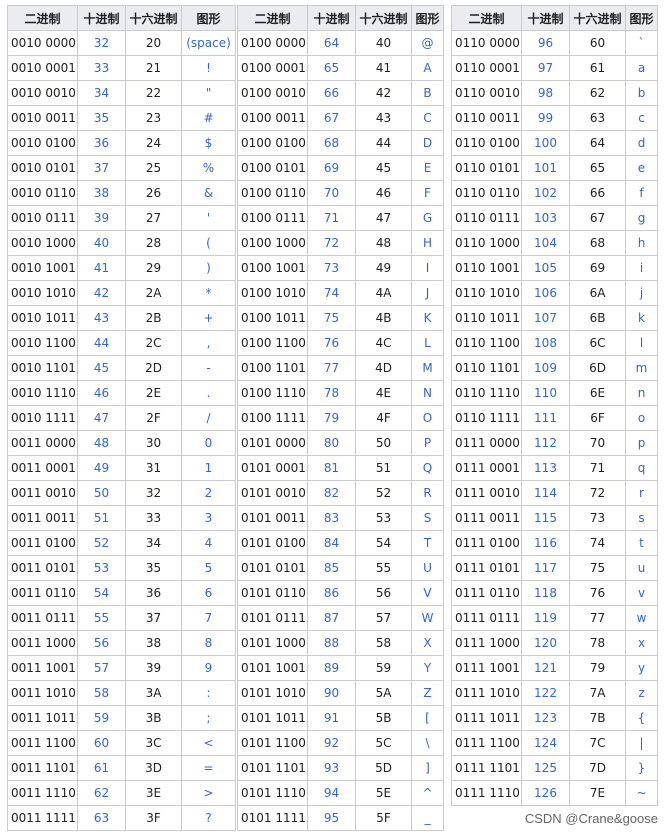 Image resolution: width=672 pixels, height=836 pixels. What do you see at coordinates (641, 143) in the screenshot?
I see `cell-glyph: d` at bounding box center [641, 143].